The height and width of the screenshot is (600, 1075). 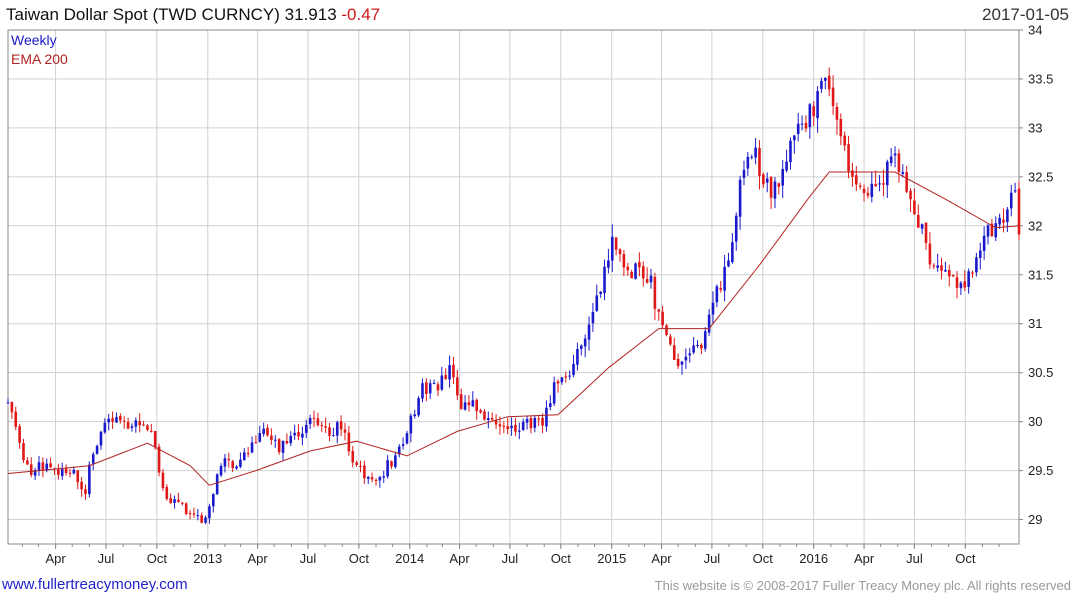 What do you see at coordinates (1040, 372) in the screenshot?
I see `y-tick-label: 30.5` at bounding box center [1040, 372].